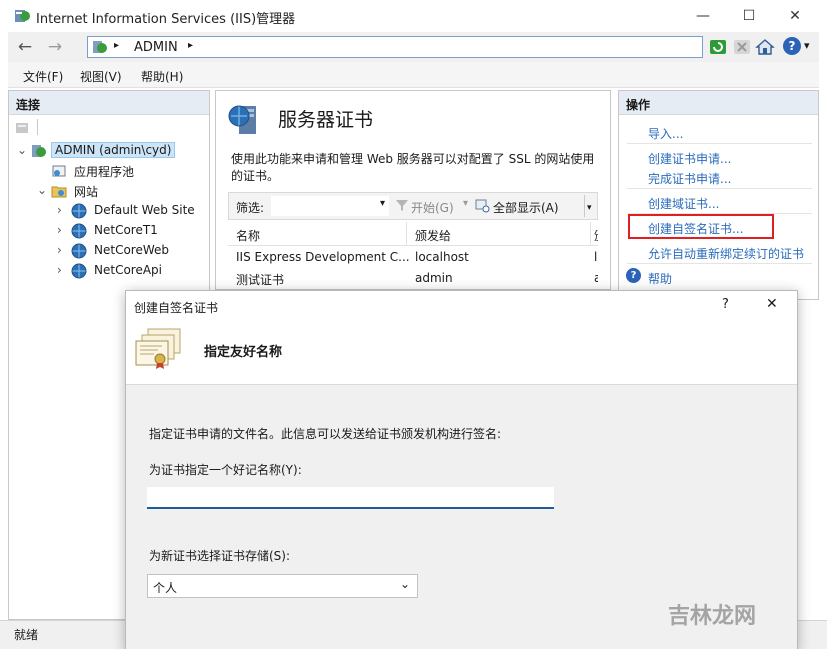  What do you see at coordinates (660, 278) in the screenshot?
I see `action-help: 帮助` at bounding box center [660, 278].